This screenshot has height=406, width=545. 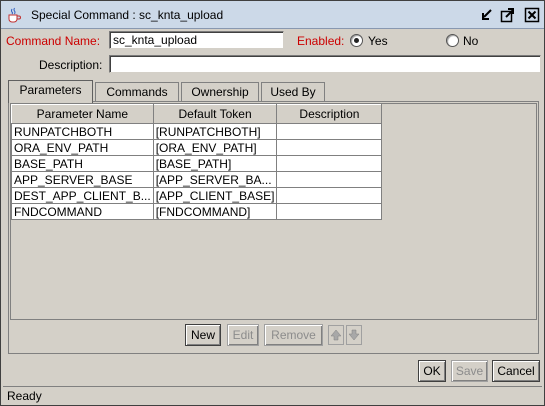 I want to click on move-up-button, so click(x=336, y=335).